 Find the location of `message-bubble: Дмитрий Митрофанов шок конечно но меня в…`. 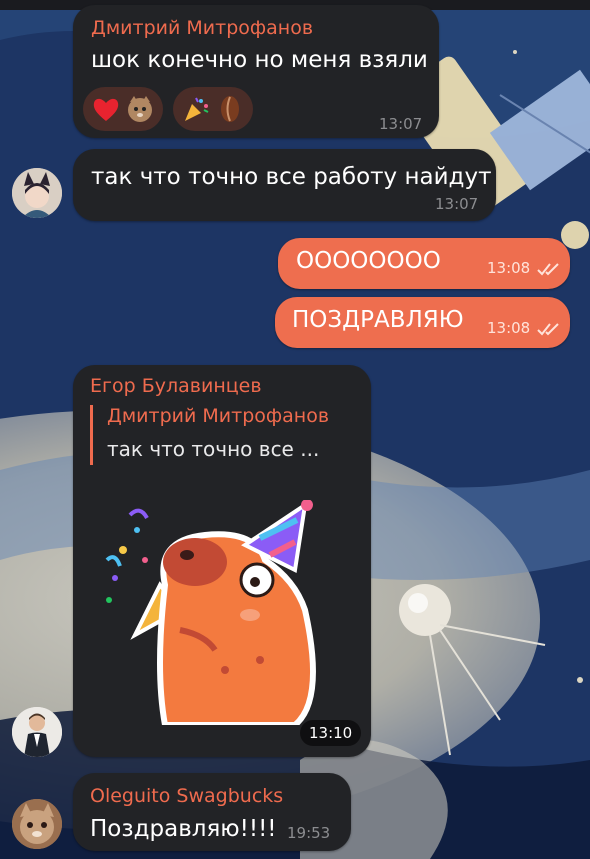

message-bubble: Дмитрий Митрофанов шок конечно но меня в… is located at coordinates (256, 71).